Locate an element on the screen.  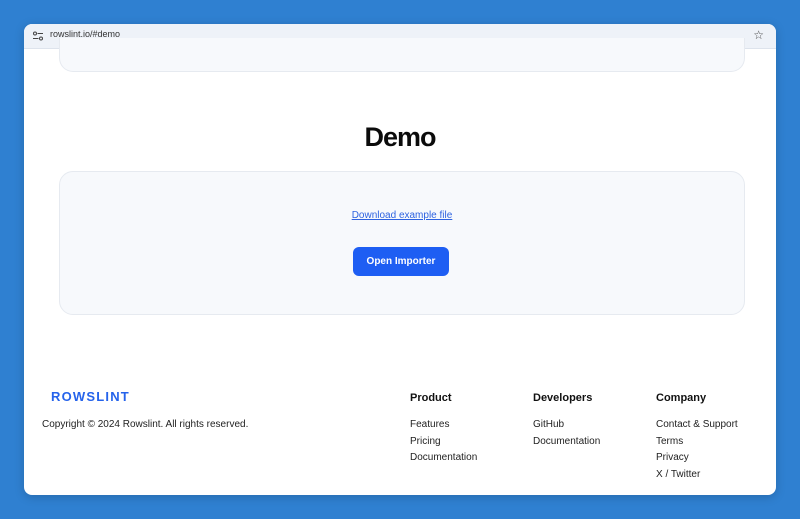
footer-link-features: Features is located at coordinates (470, 425).